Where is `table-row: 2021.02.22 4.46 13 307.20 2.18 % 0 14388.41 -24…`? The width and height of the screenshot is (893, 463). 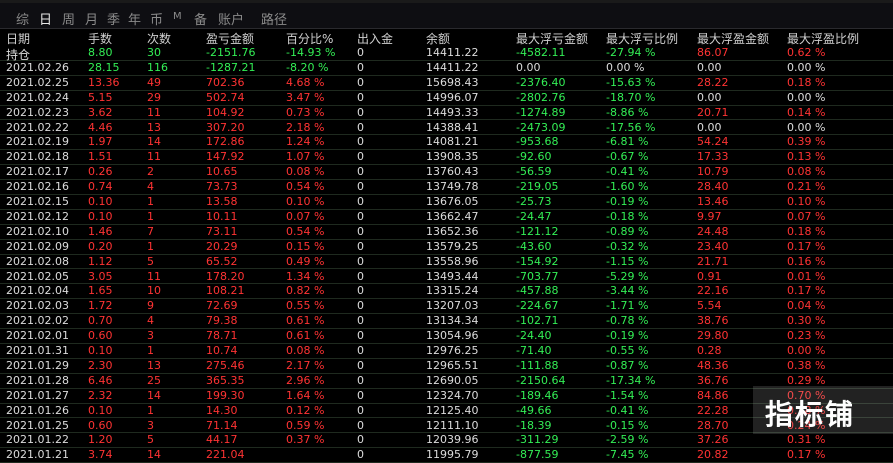 table-row: 2021.02.22 4.46 13 307.20 2.18 % 0 14388.41 -24… is located at coordinates (446, 128).